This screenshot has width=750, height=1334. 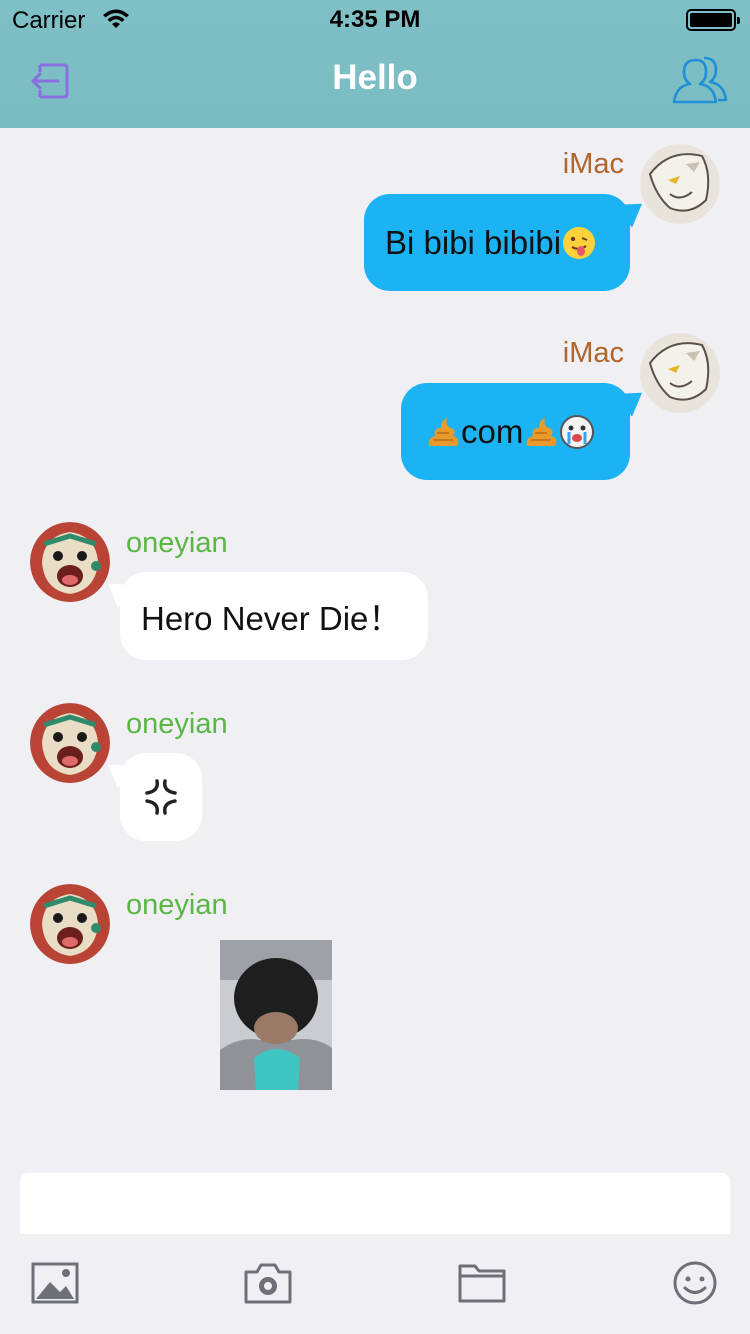 What do you see at coordinates (473, 242) in the screenshot?
I see `message-text: Bi bibi bibibi` at bounding box center [473, 242].